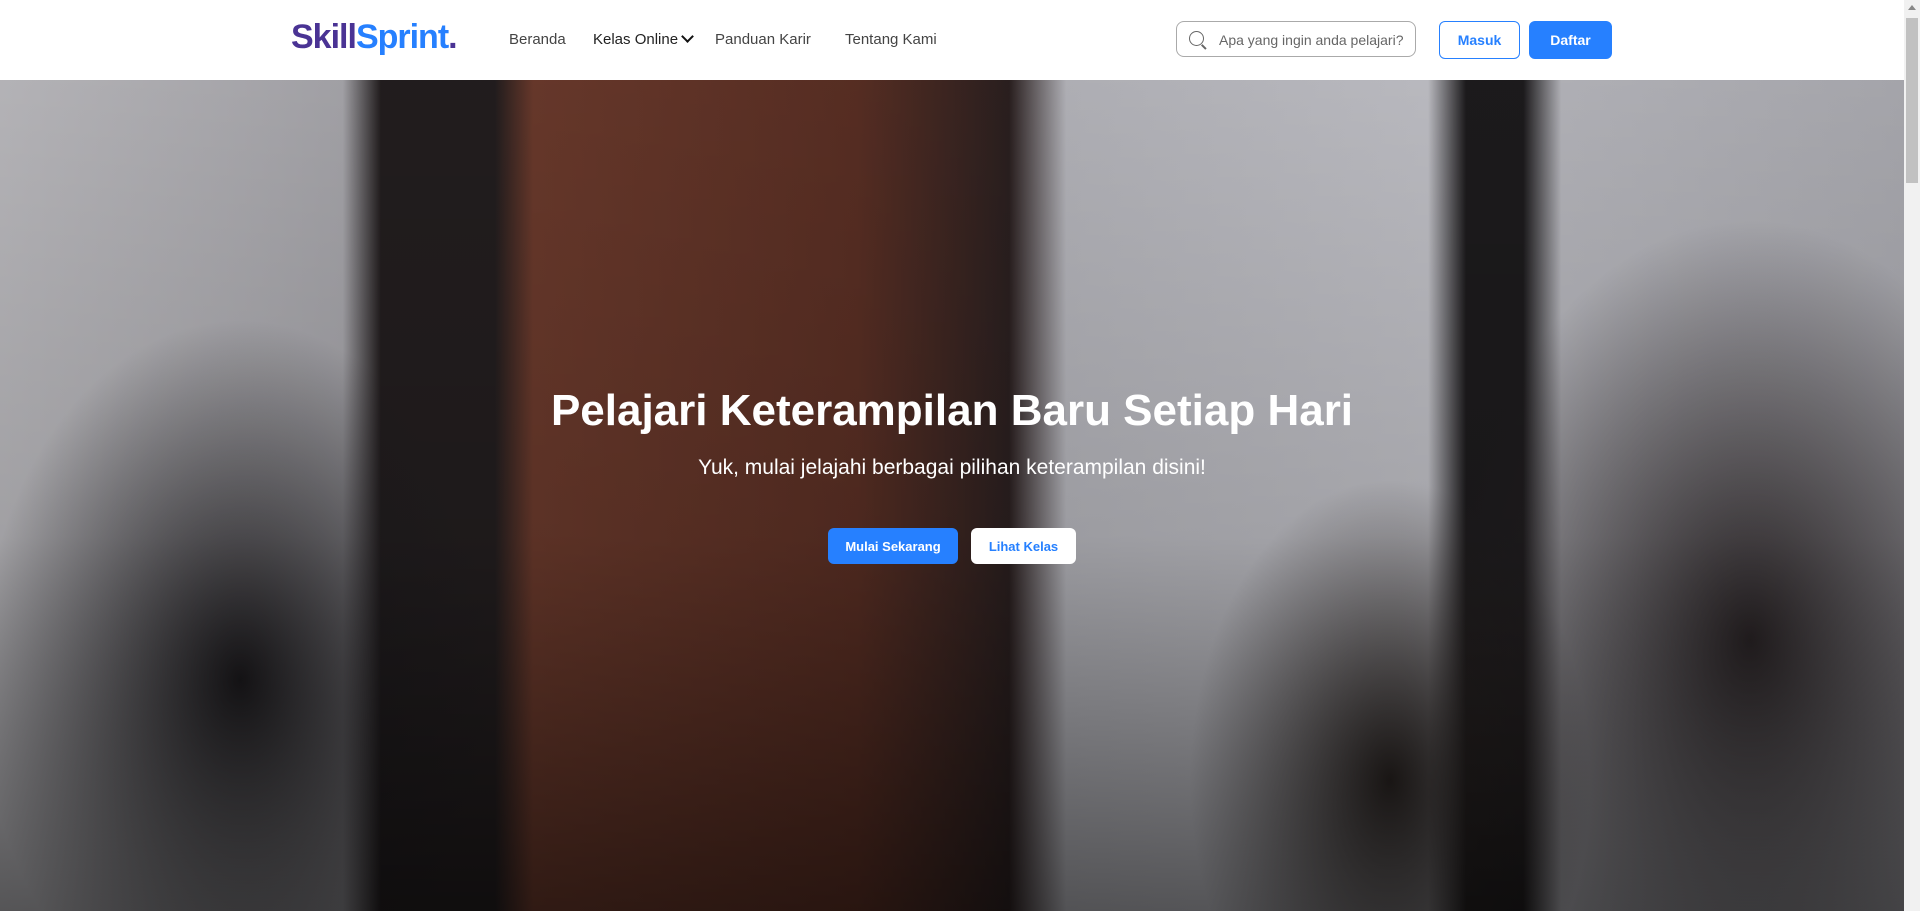  I want to click on start-now-button: Mulai Sekarang, so click(893, 546).